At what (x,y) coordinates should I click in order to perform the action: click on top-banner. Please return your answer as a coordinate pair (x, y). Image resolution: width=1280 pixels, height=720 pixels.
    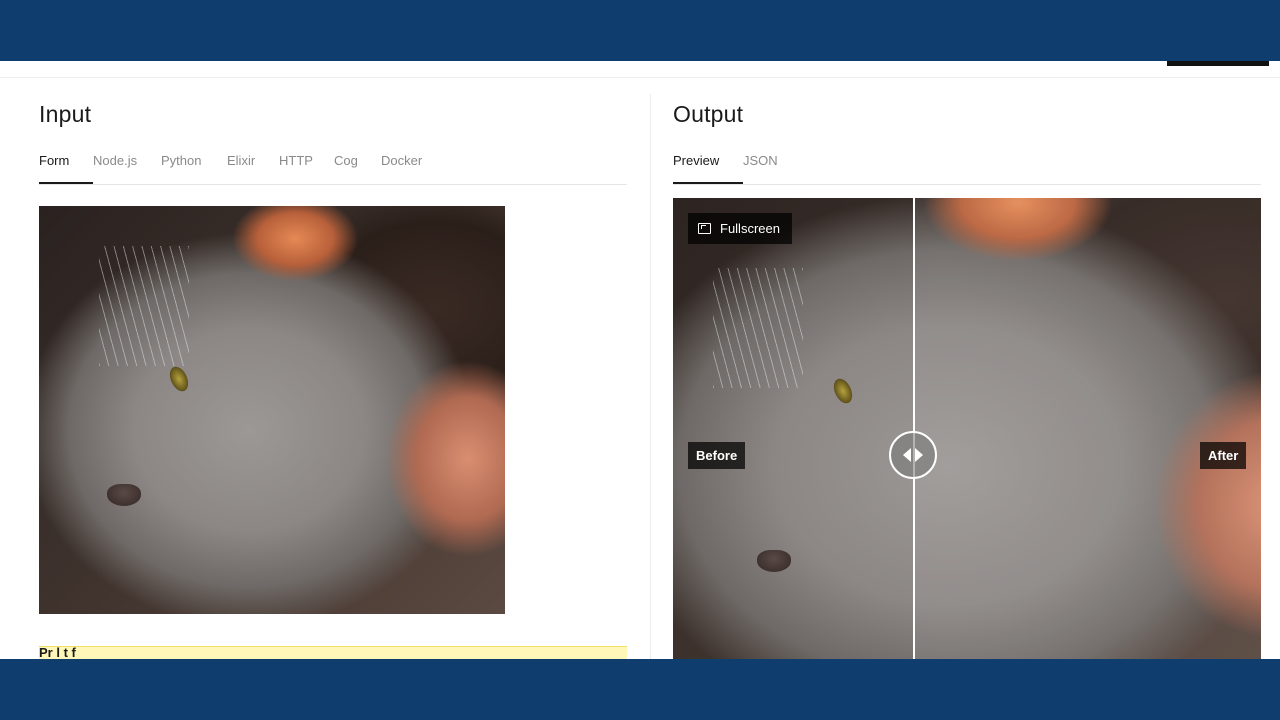
    Looking at the image, I should click on (640, 30).